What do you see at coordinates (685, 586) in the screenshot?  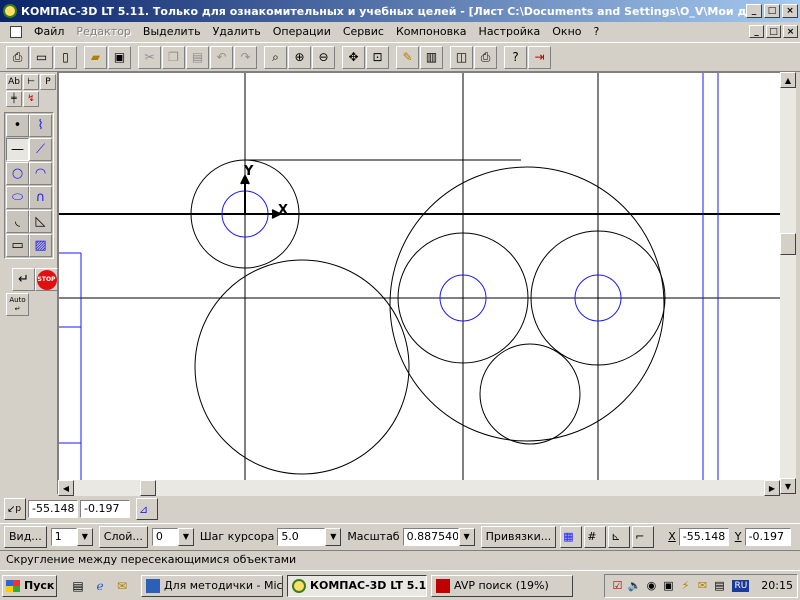 I see `power-tray-icon: ⚡` at bounding box center [685, 586].